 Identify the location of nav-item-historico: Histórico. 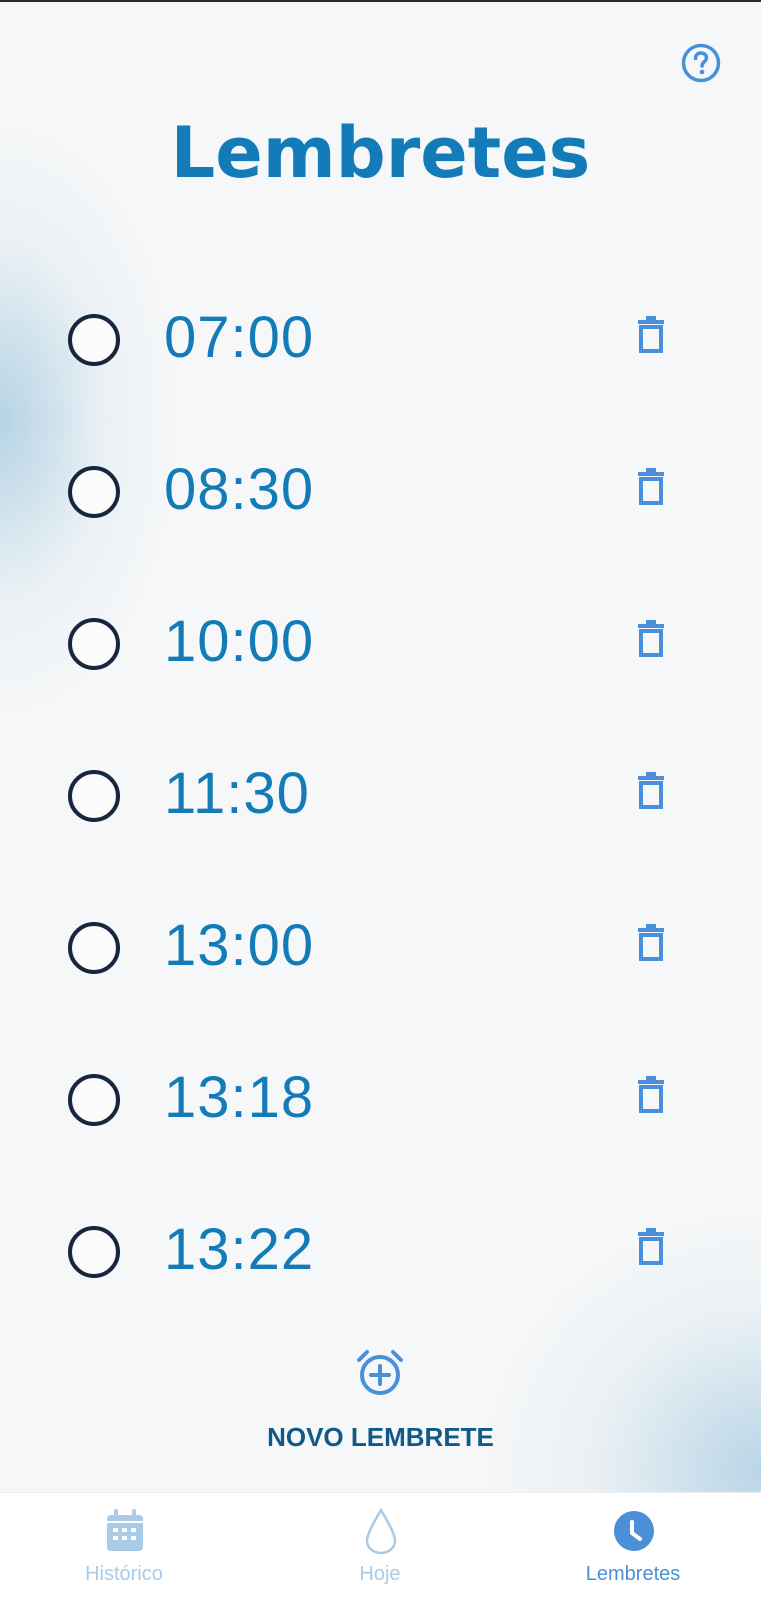
(124, 1546).